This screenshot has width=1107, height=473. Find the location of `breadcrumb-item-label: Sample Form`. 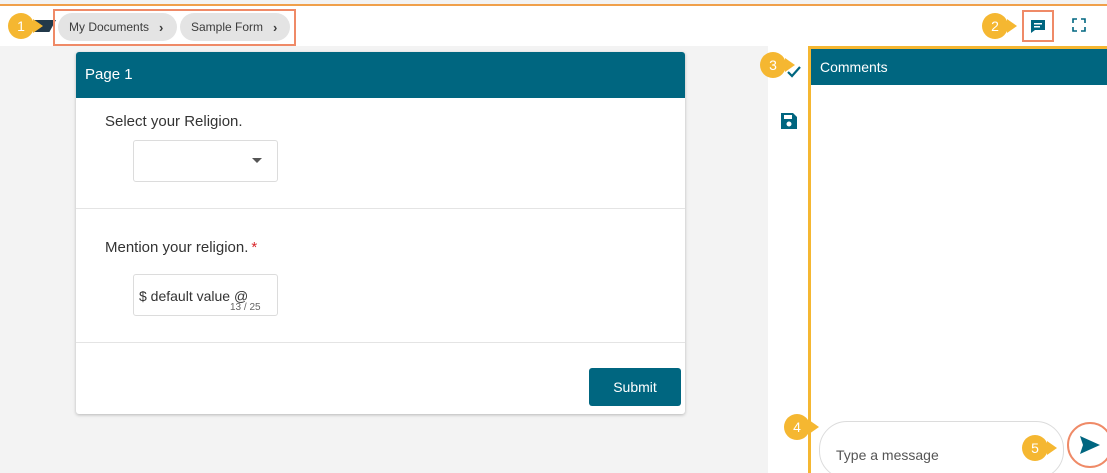

breadcrumb-item-label: Sample Form is located at coordinates (227, 27).